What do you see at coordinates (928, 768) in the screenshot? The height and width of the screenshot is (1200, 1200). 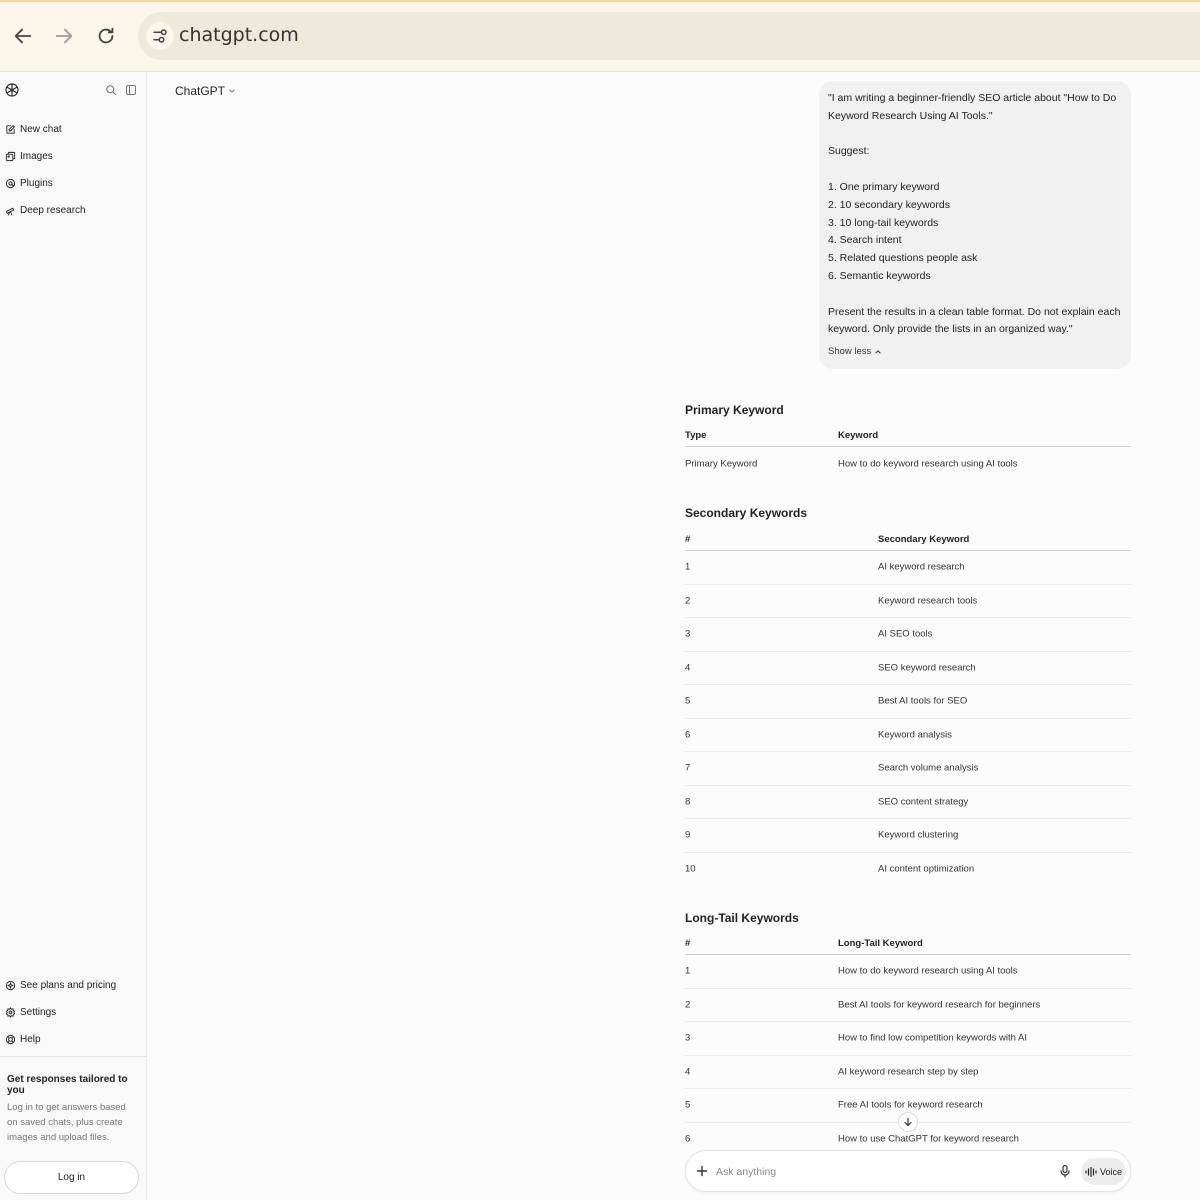 I see `table-cell: Search volume analysis` at bounding box center [928, 768].